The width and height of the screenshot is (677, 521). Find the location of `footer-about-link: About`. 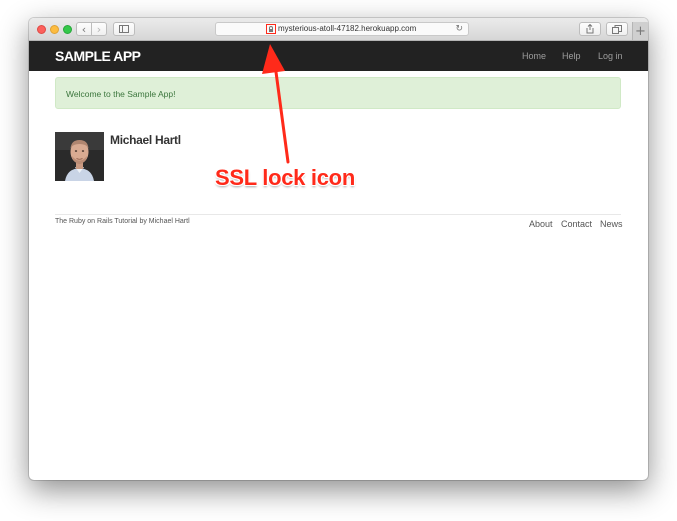

footer-about-link: About is located at coordinates (541, 224).